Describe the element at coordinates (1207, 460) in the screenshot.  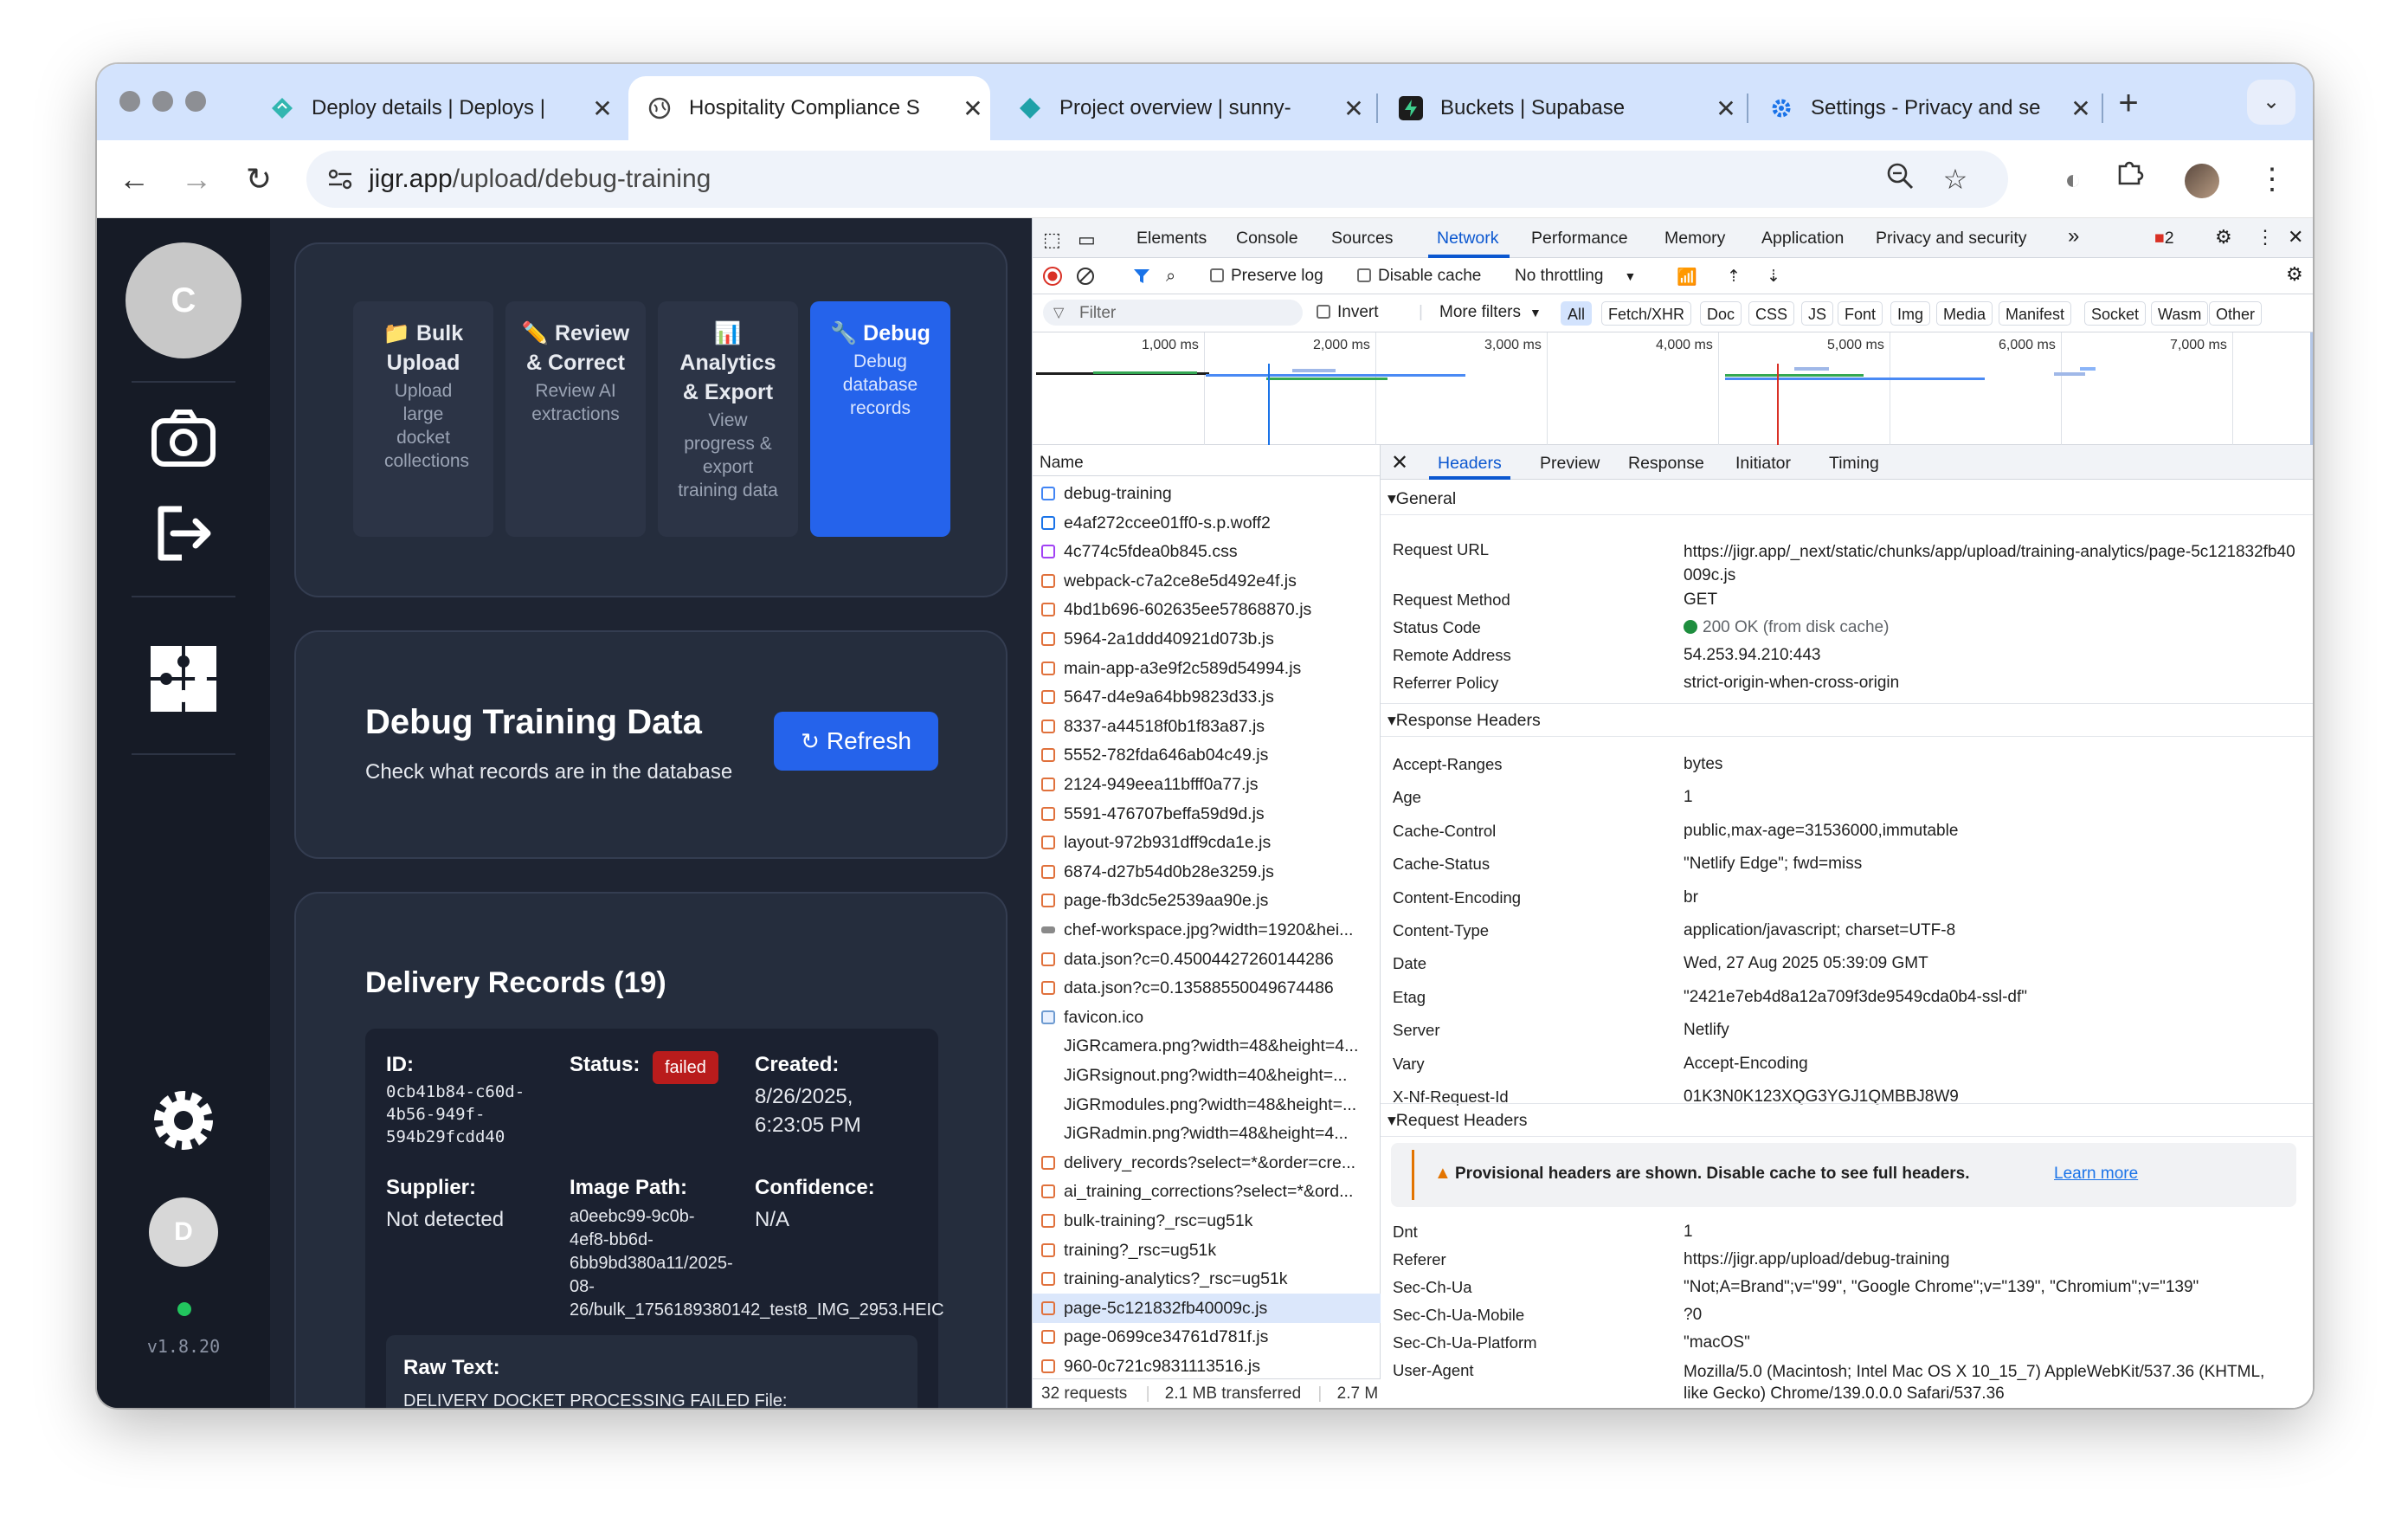
I see `name-column-header: Name` at that location.